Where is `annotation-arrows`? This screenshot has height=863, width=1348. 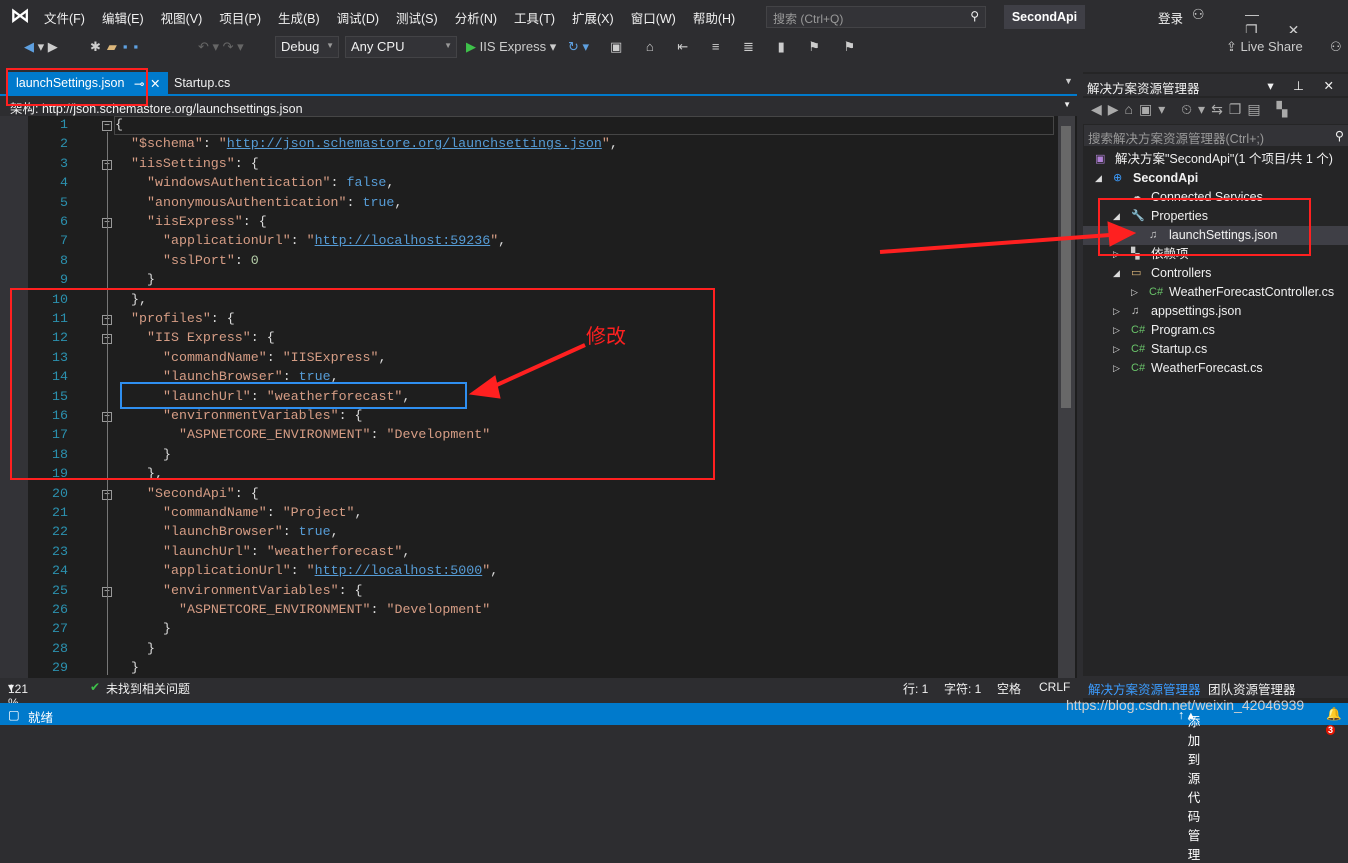
annotation-arrows is located at coordinates (802, 310).